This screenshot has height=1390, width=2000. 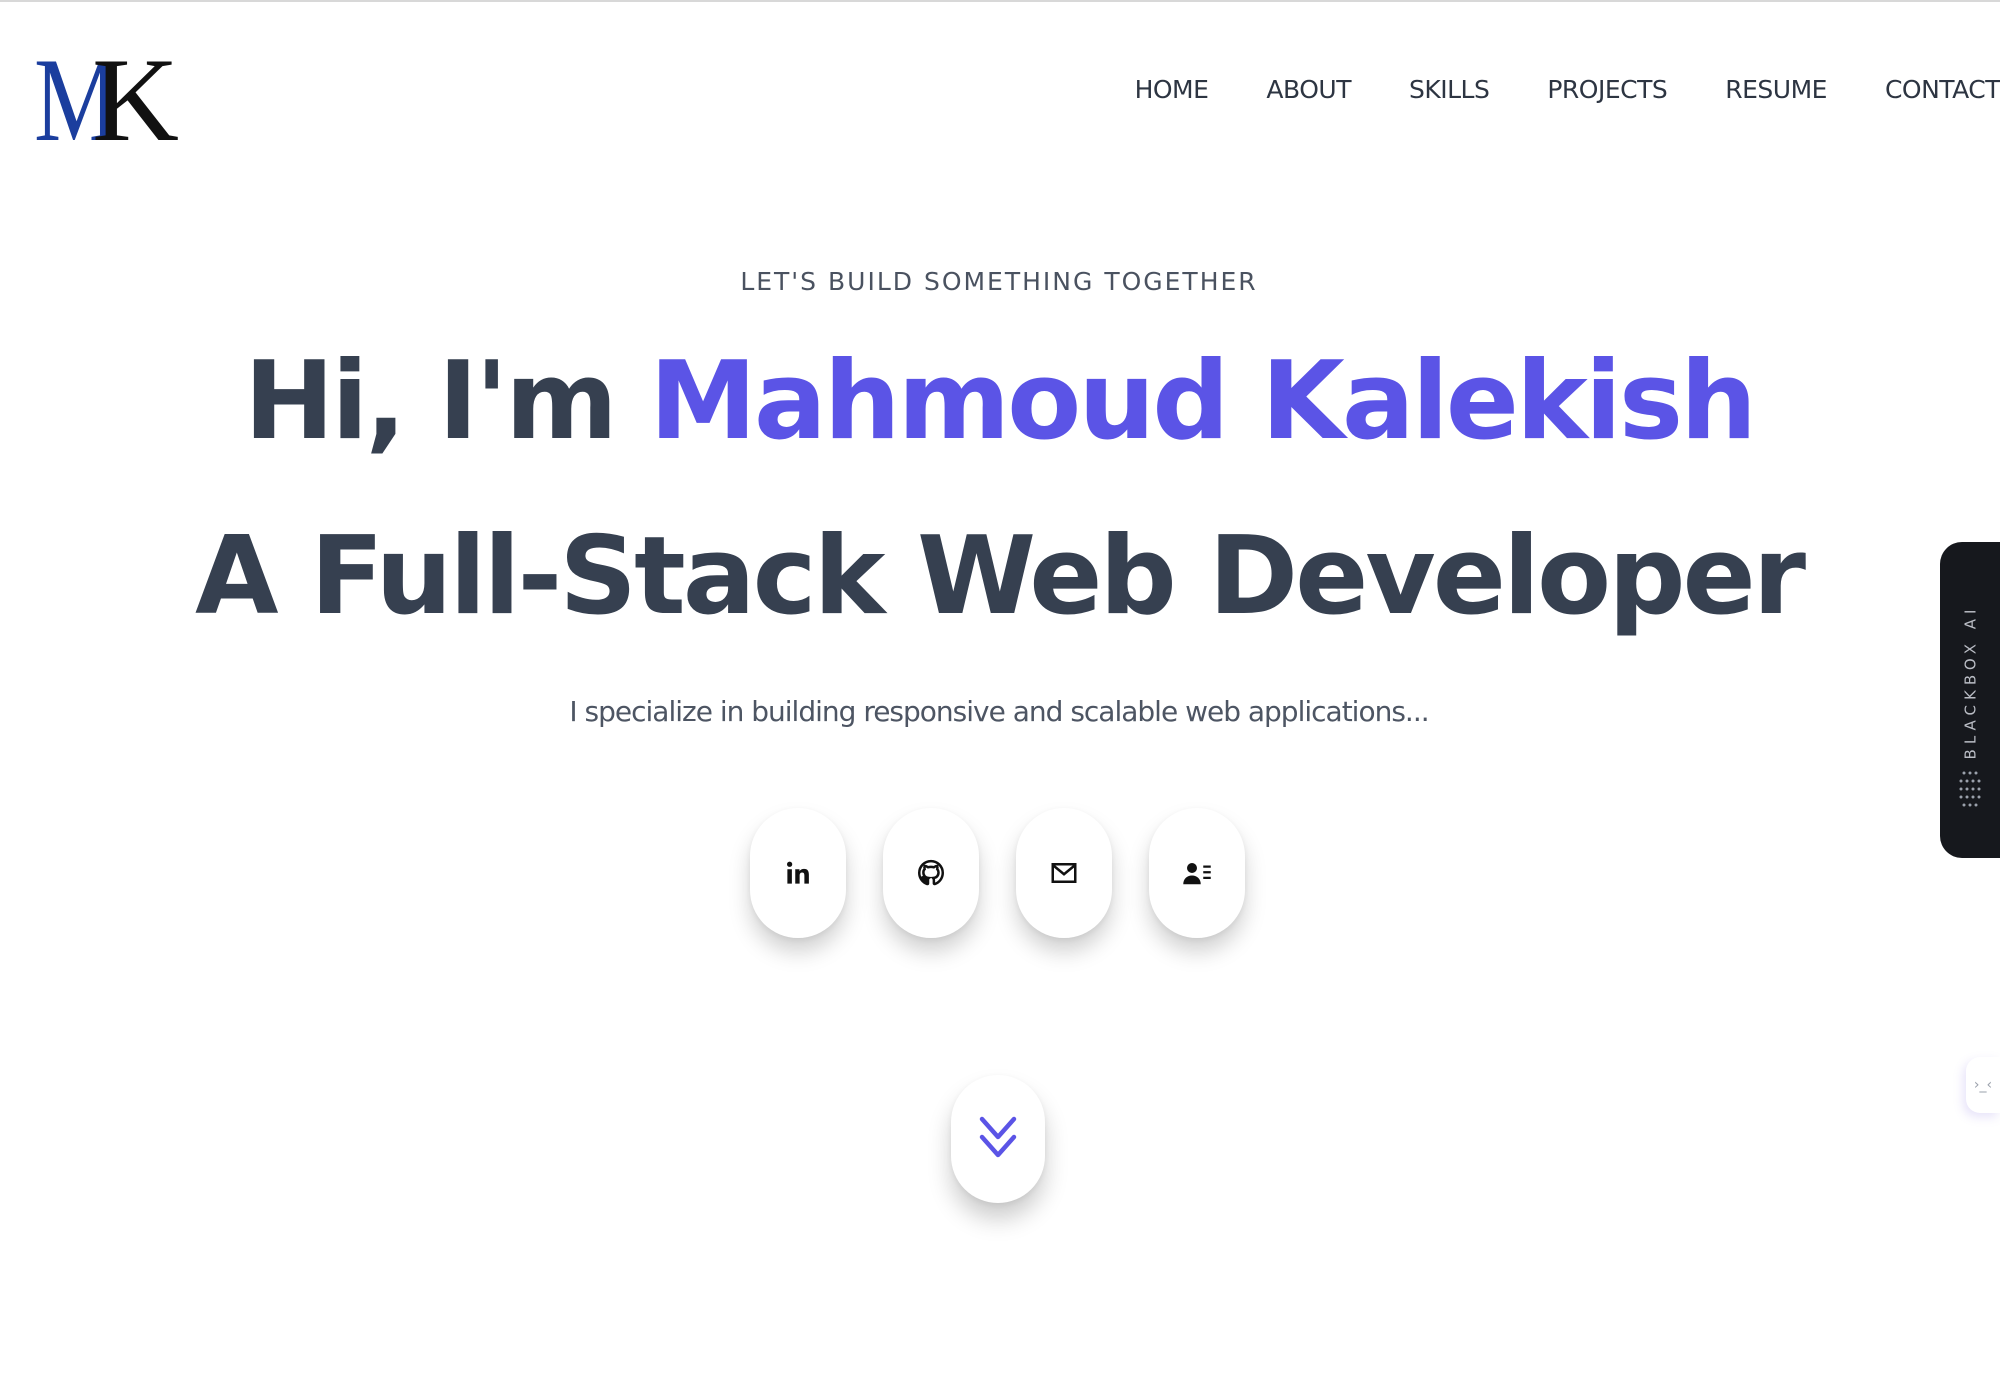 I want to click on double-chevron-down-icon, so click(x=998, y=1137).